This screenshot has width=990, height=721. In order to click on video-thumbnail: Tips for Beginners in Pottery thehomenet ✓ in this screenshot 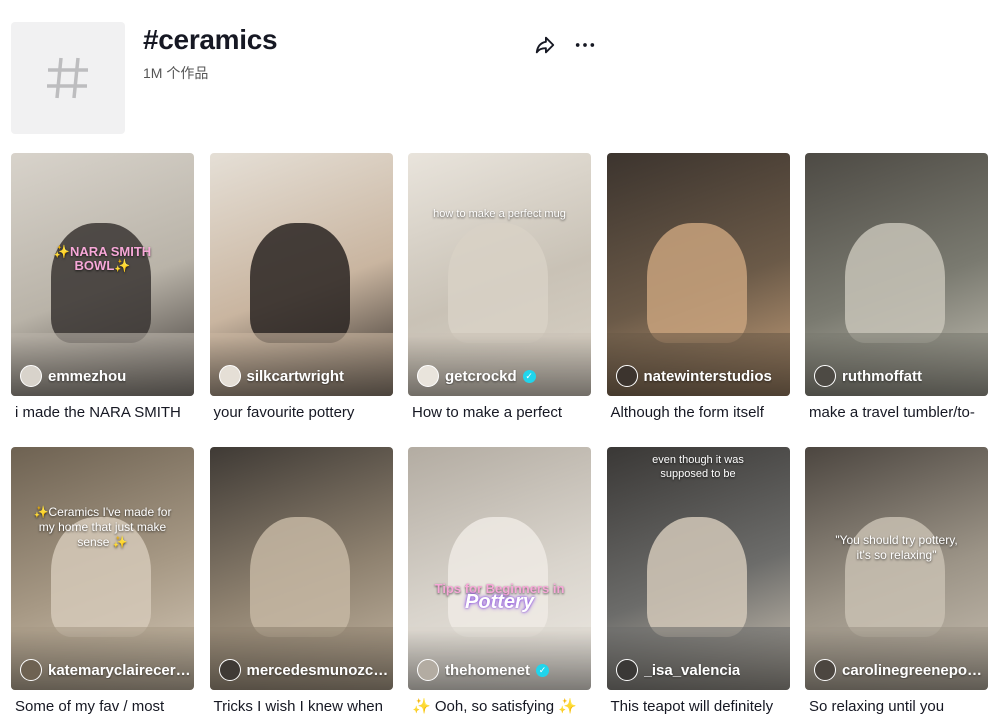, I will do `click(499, 568)`.